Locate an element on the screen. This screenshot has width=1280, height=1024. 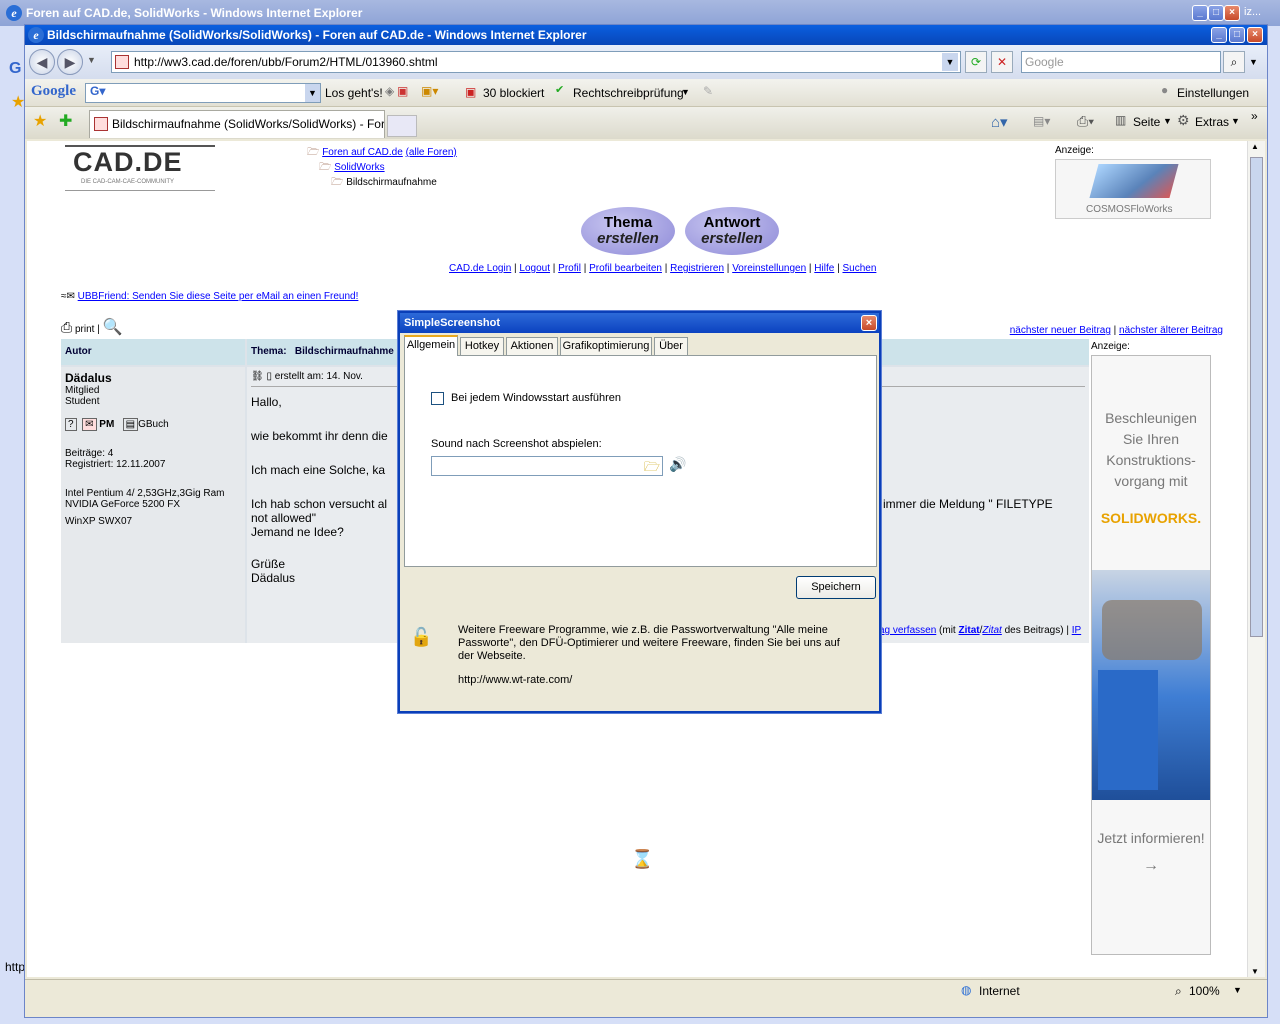
send-icon: ✎ is located at coordinates (708, 91).